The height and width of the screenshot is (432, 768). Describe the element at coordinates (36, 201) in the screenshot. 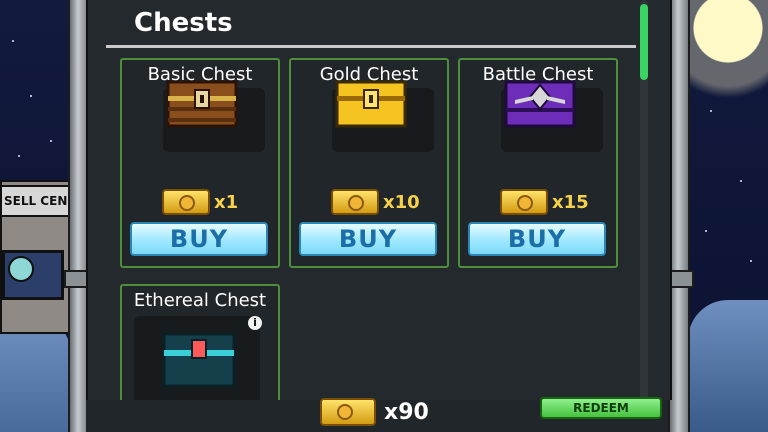

I see `sell-center-sign: SELL CEN` at that location.